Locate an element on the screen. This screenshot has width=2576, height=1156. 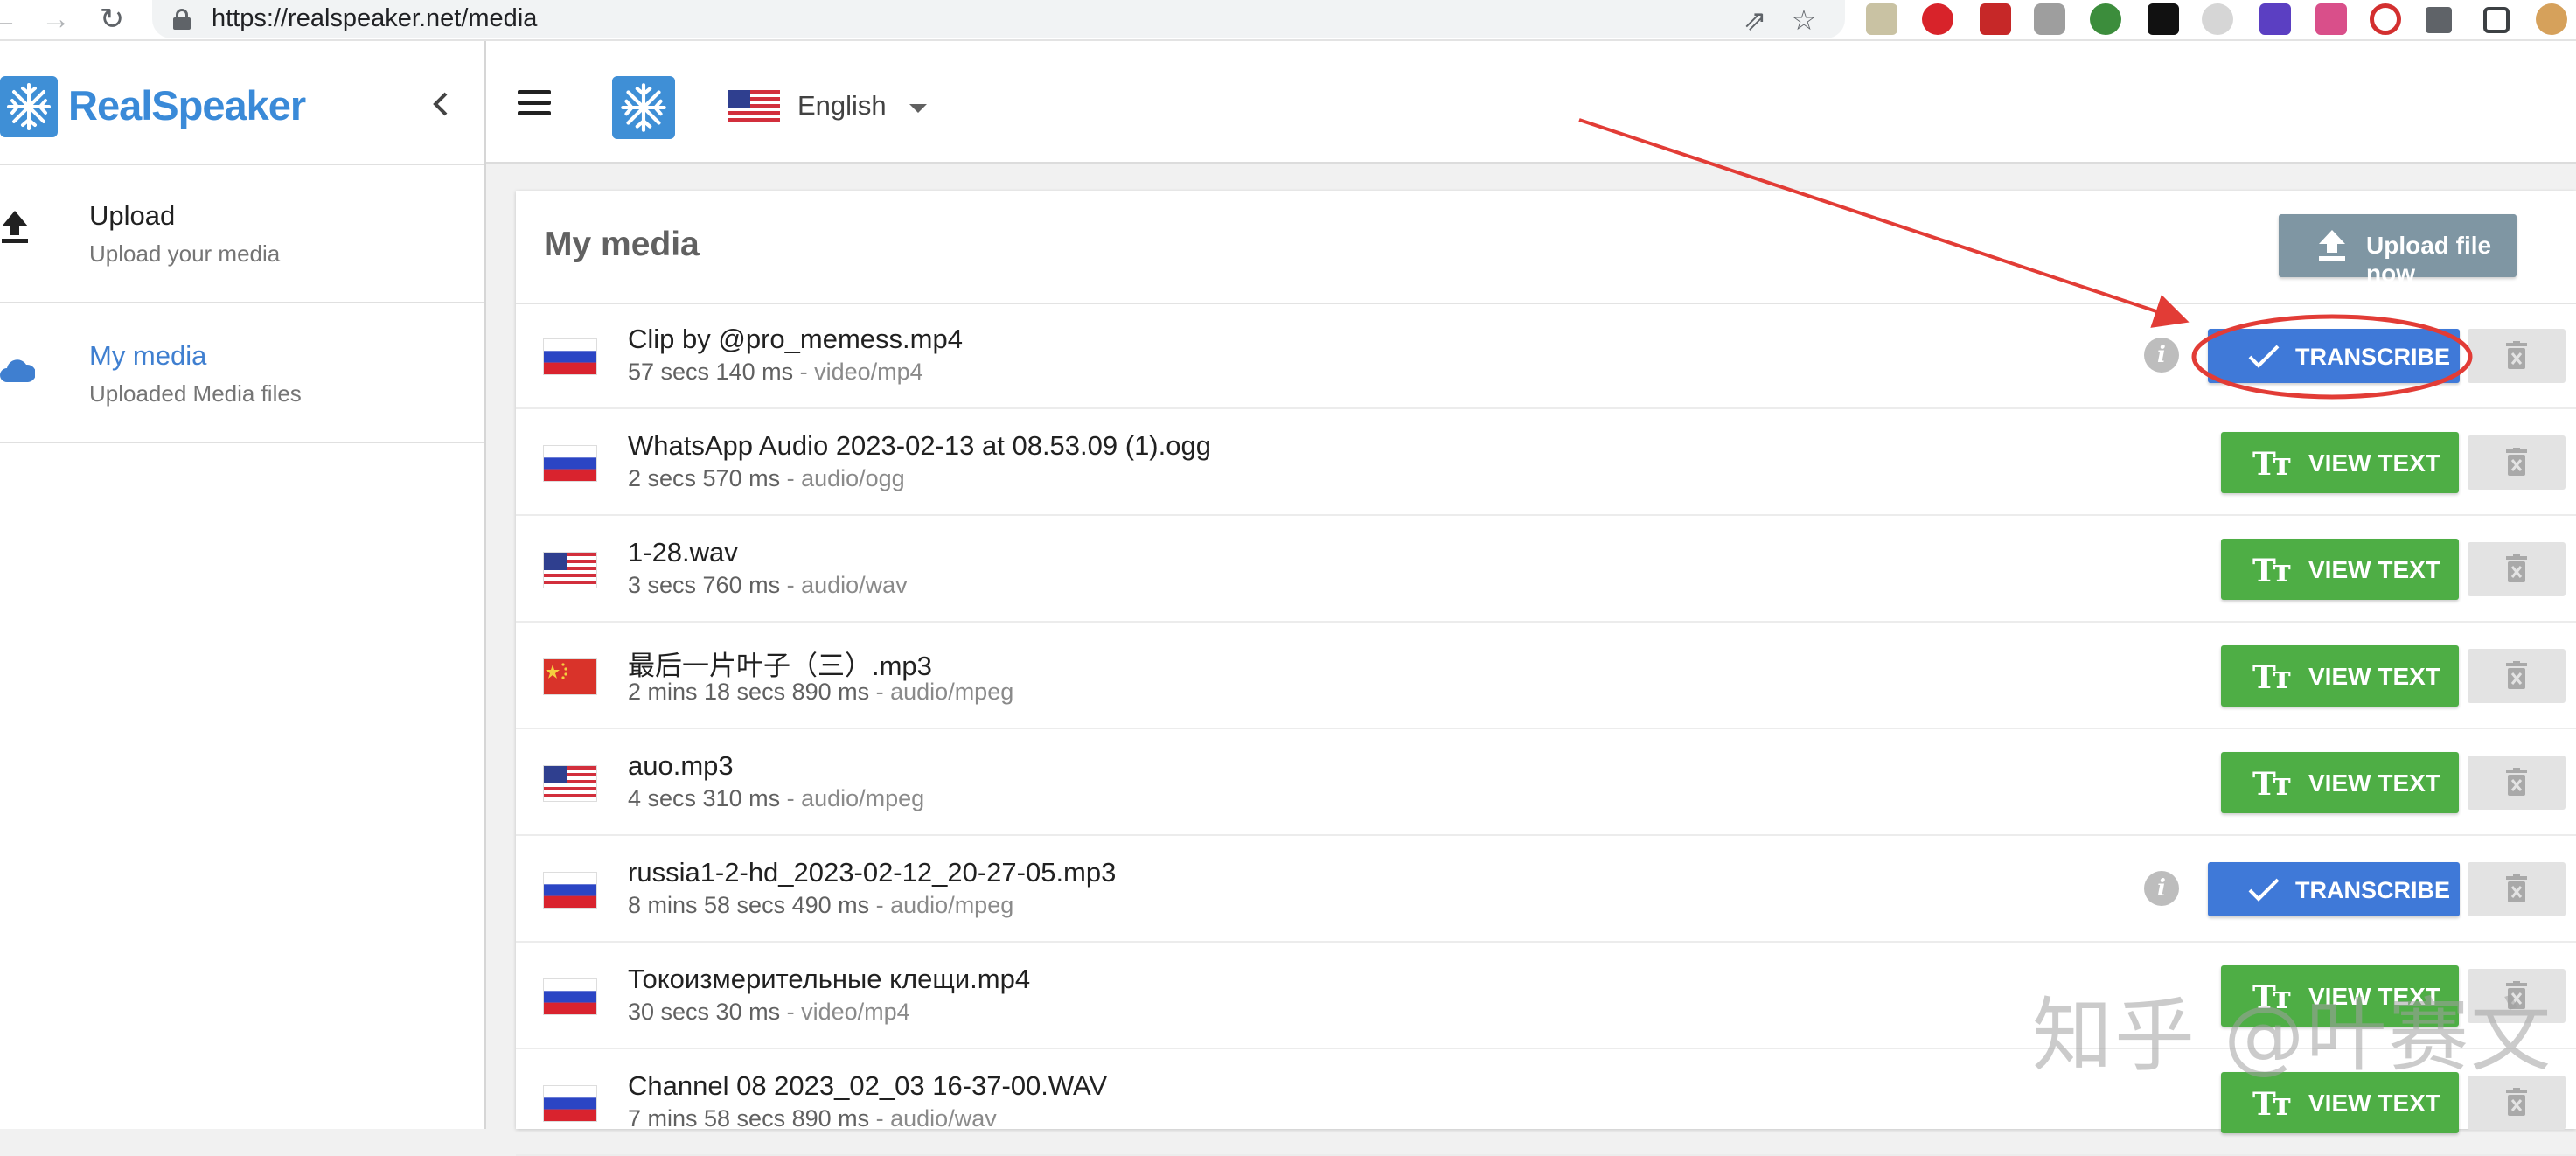
media-file-name: 1-28.wav is located at coordinates (683, 552).